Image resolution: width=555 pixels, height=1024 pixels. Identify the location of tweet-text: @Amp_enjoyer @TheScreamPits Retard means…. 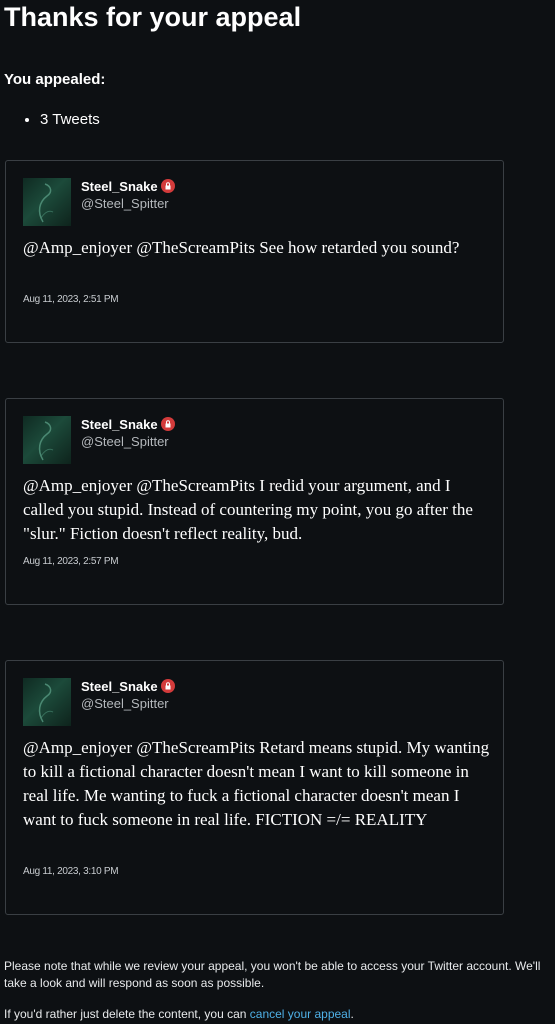
(256, 783).